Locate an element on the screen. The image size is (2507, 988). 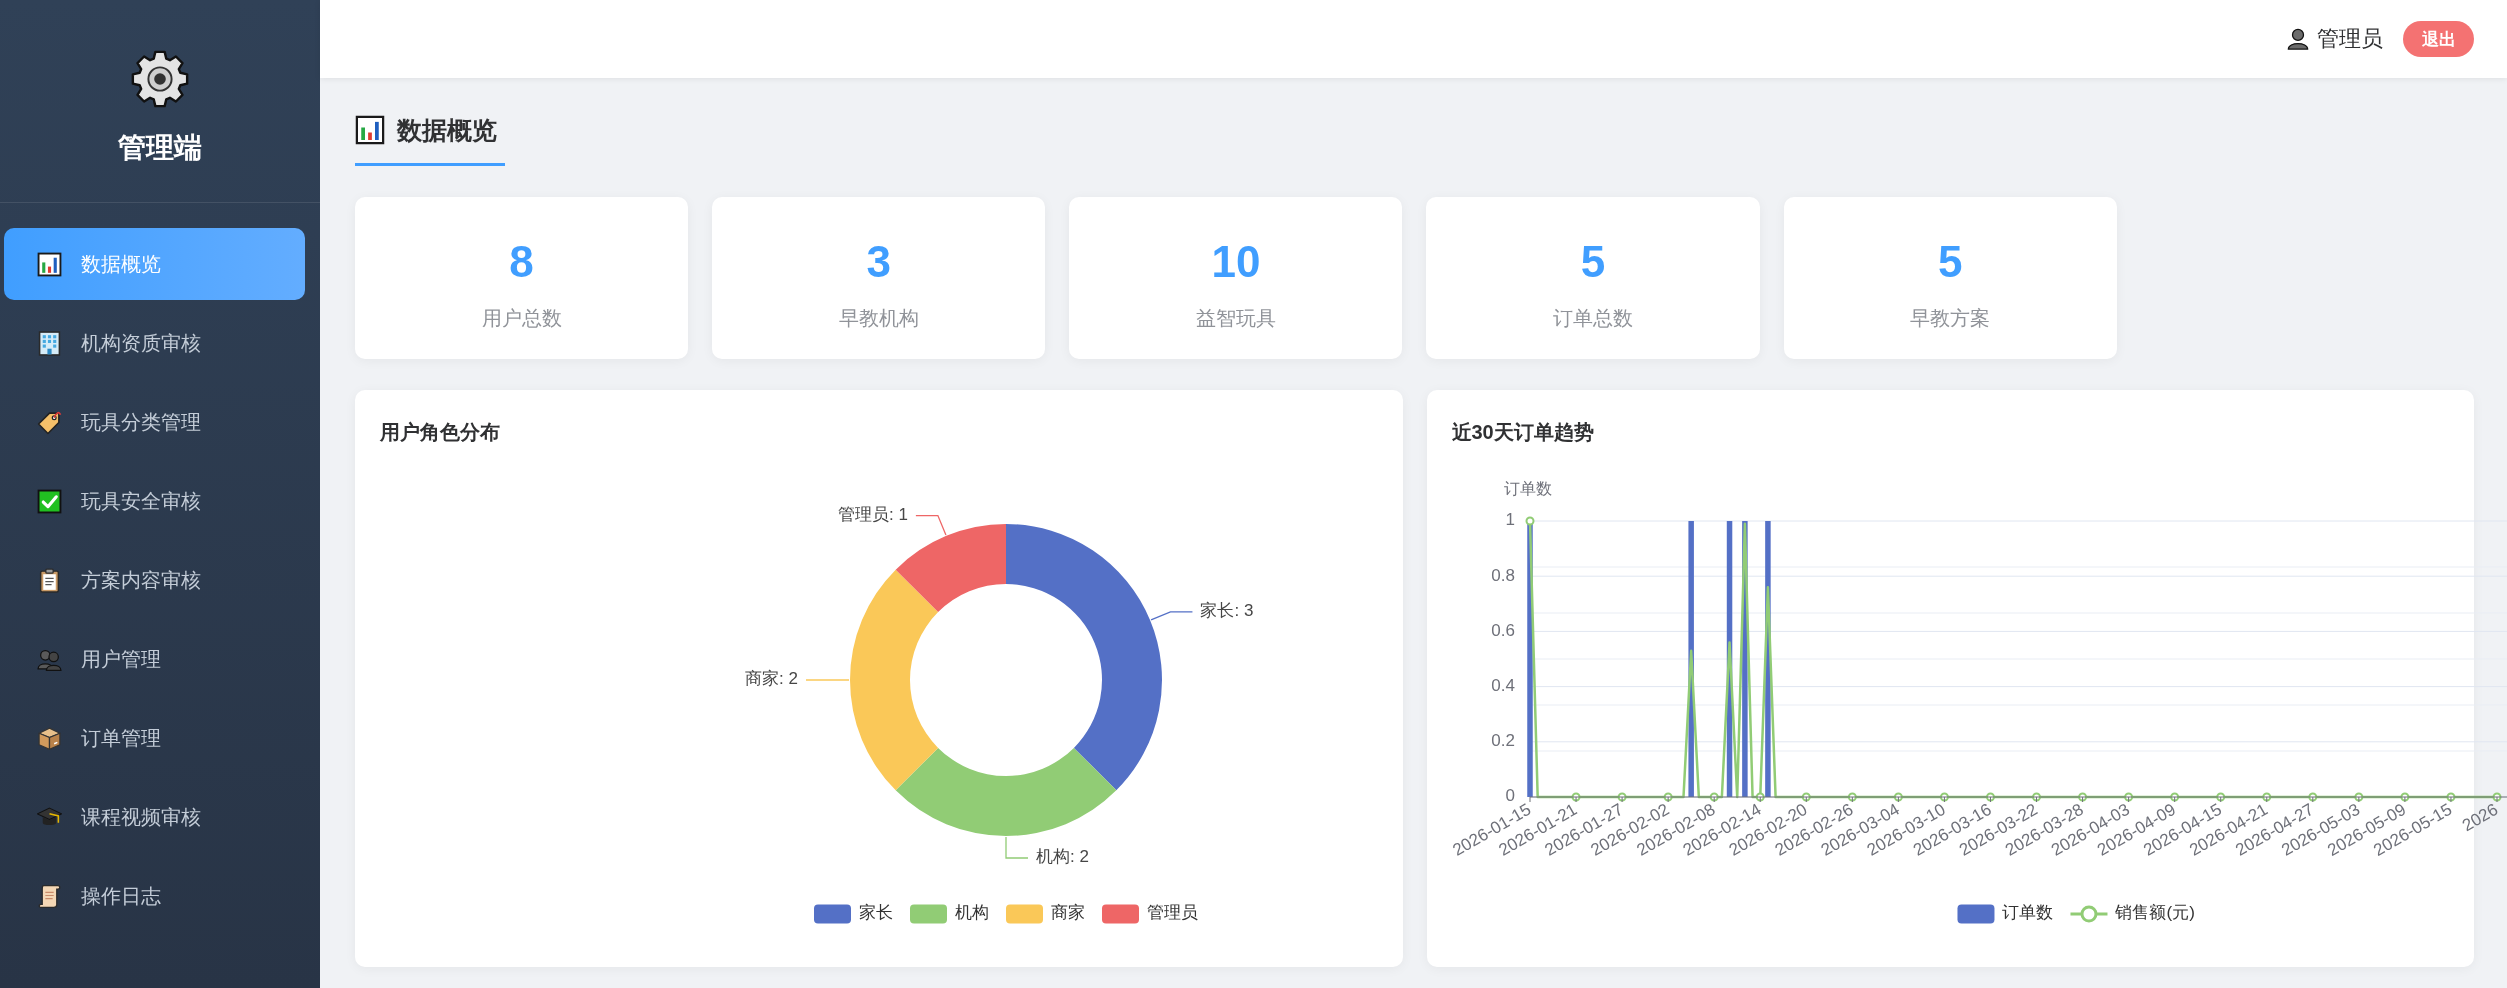
axis-label: 0.2 is located at coordinates (1502, 741).